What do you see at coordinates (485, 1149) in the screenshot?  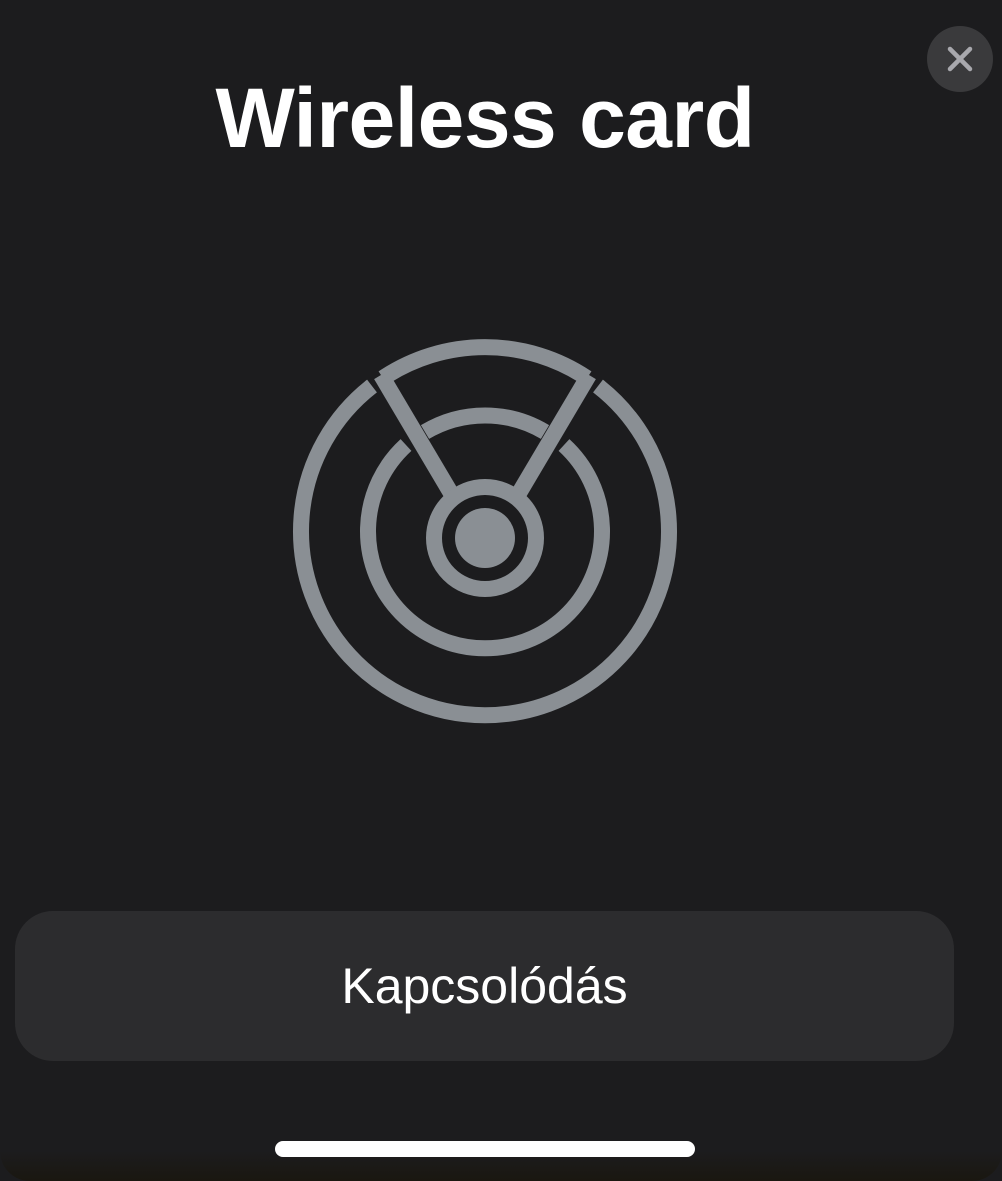 I see `home-indicator` at bounding box center [485, 1149].